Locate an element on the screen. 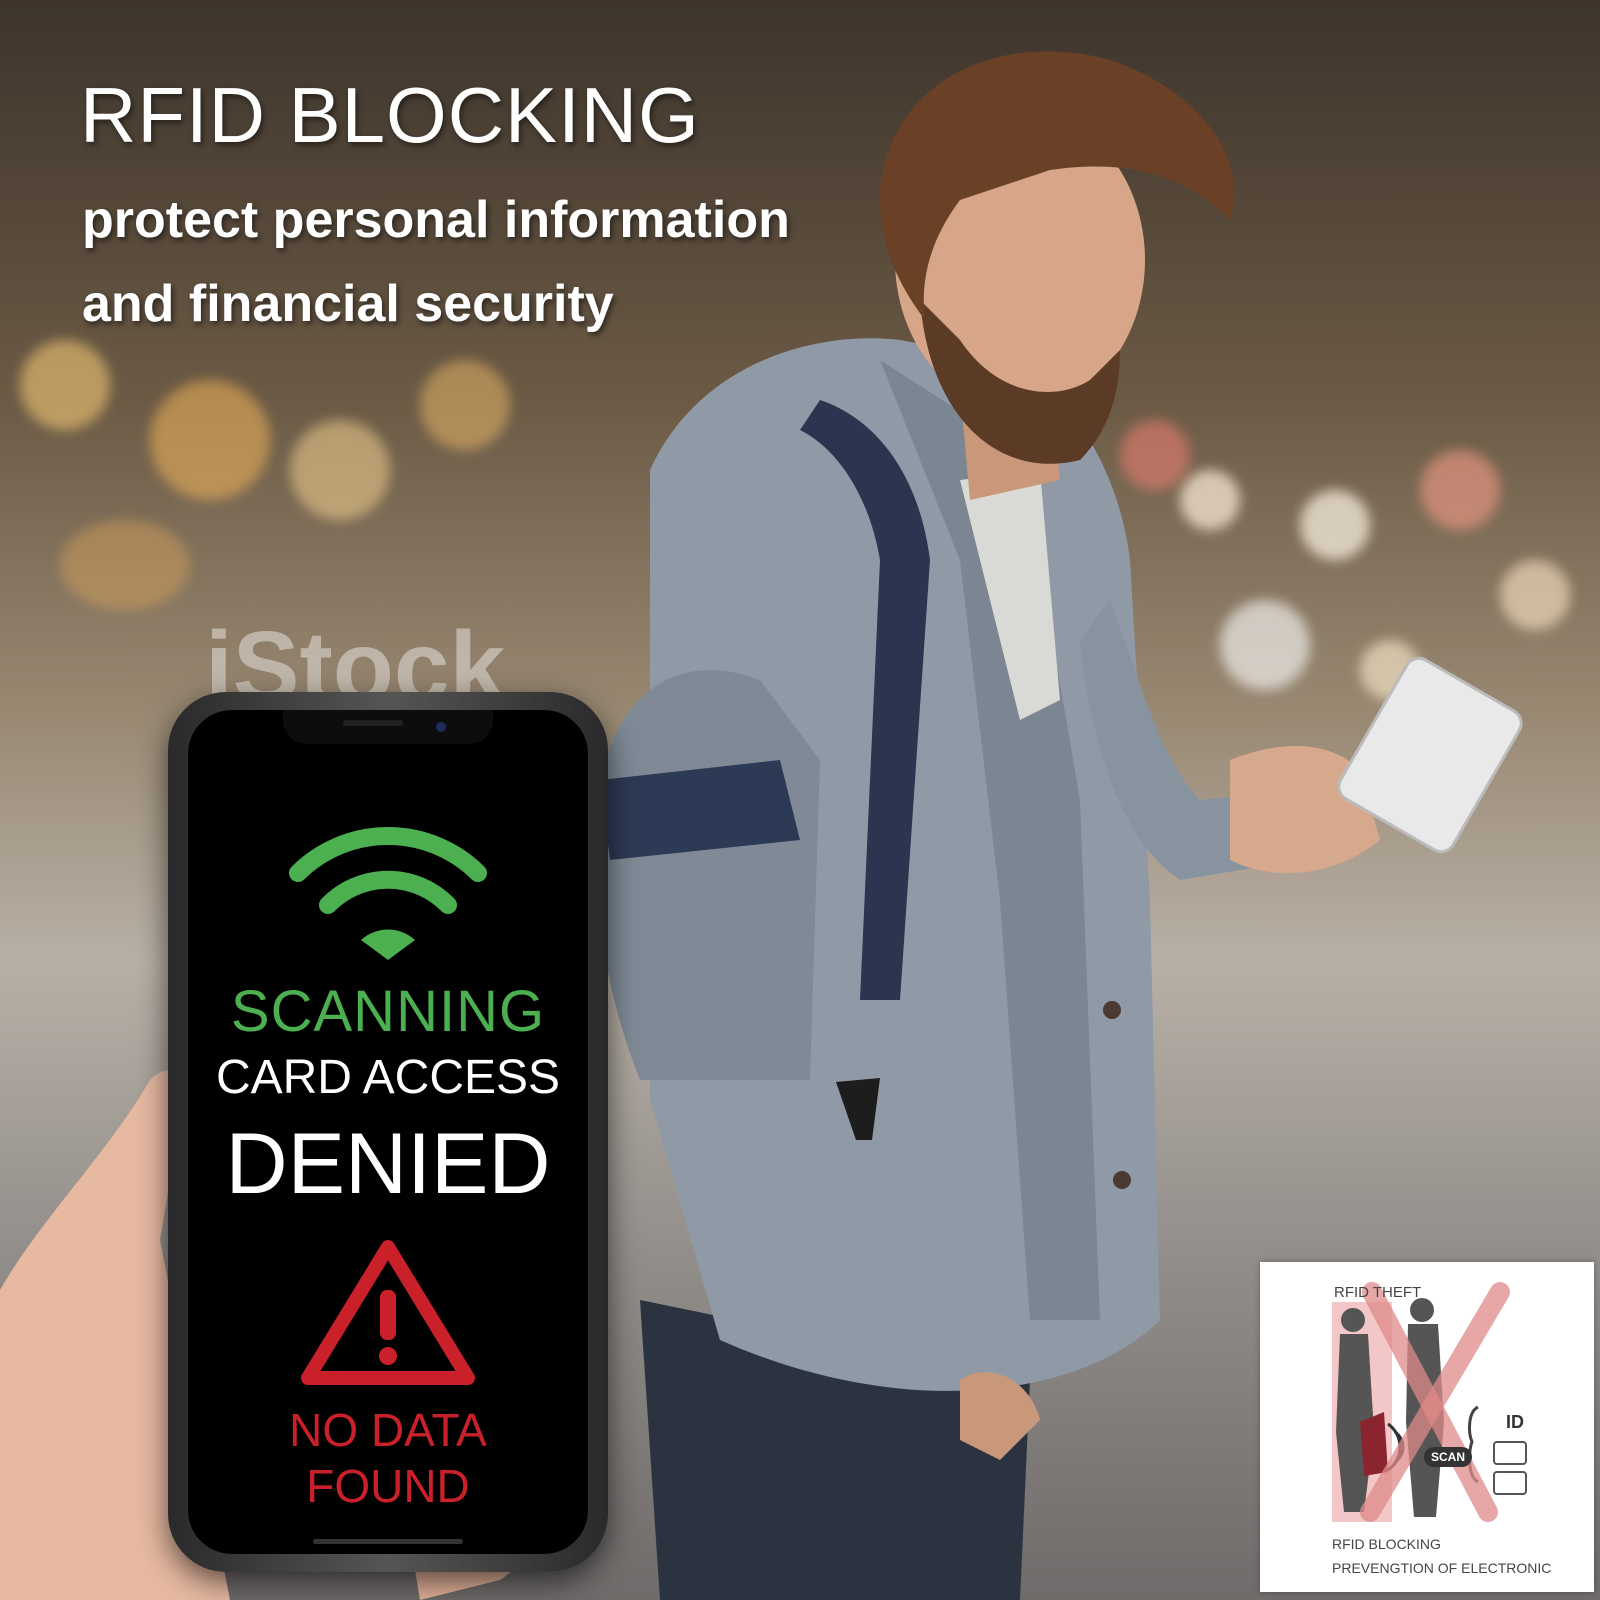 The image size is (1600, 1600). scan-label: SCAN is located at coordinates (1448, 1457).